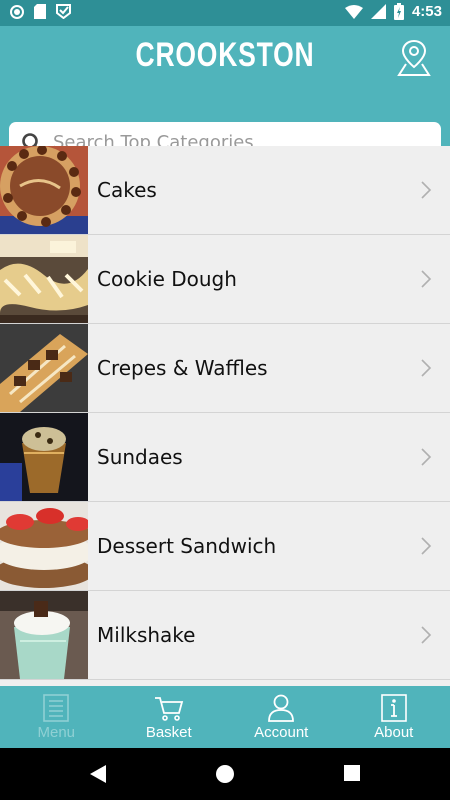 This screenshot has height=800, width=450. What do you see at coordinates (281, 708) in the screenshot?
I see `account-icon` at bounding box center [281, 708].